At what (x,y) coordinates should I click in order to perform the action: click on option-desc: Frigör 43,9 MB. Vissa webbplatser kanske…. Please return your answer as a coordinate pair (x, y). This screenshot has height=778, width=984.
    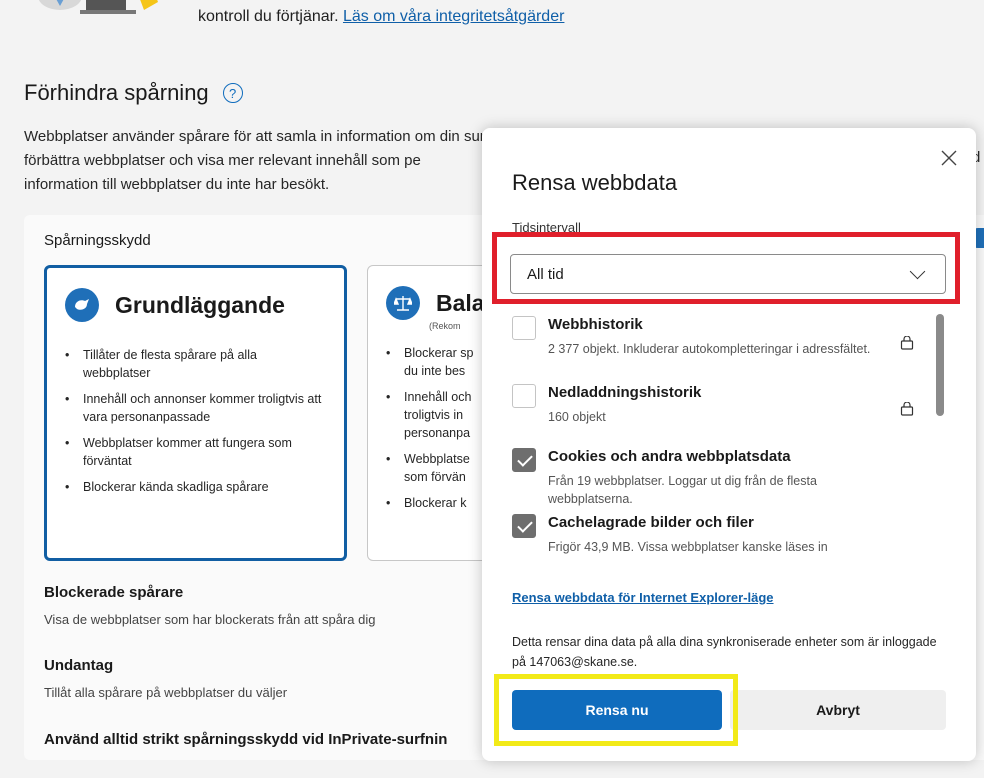
    Looking at the image, I should click on (688, 547).